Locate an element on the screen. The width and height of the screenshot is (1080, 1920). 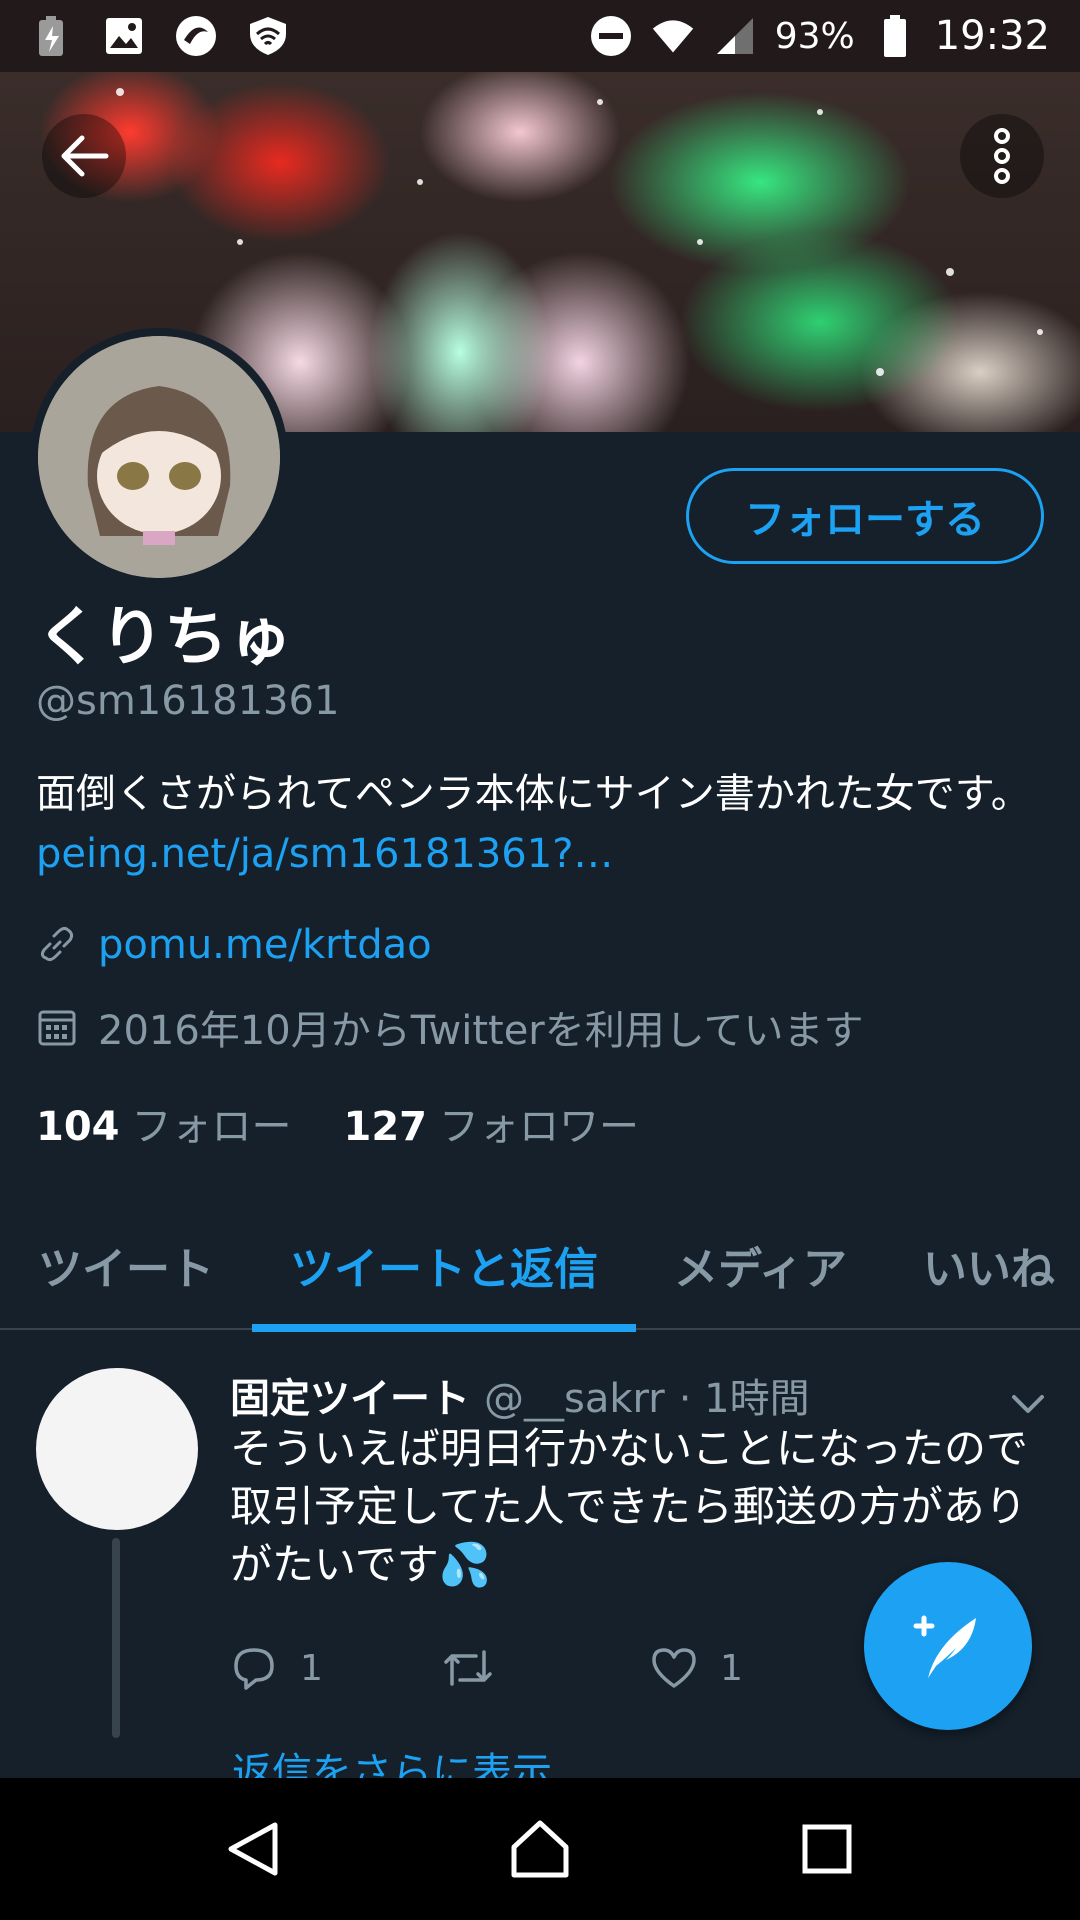
tab-media: メディア is located at coordinates (760, 1265).